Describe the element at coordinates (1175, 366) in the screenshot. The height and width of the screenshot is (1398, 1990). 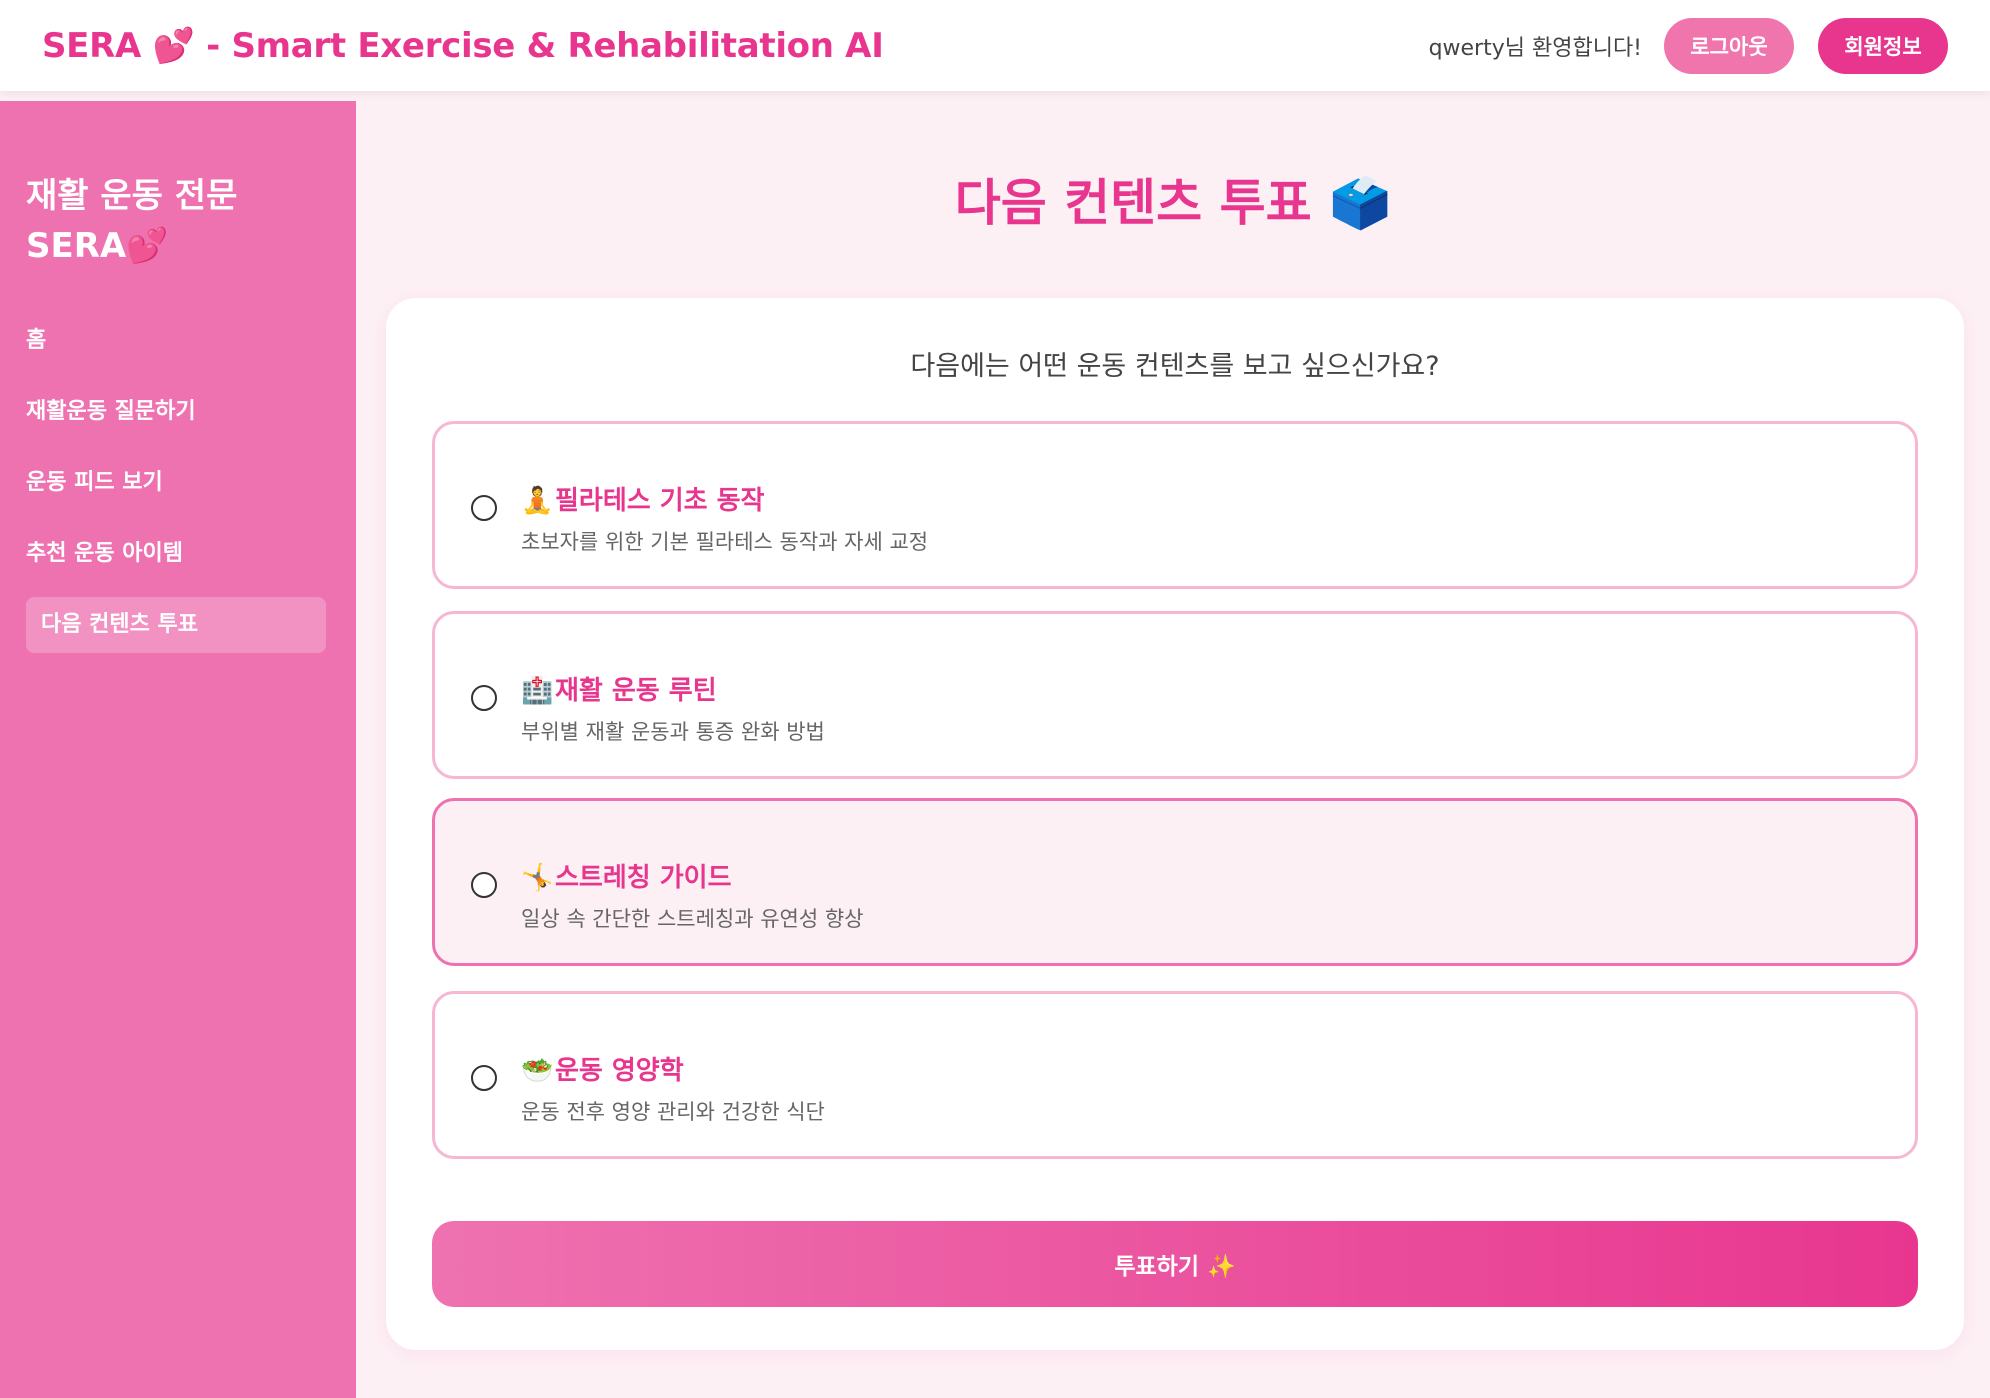
I see `vote-question: 다음에는 어떤 운동 컨텐츠를 보고 싶으신가요?` at that location.